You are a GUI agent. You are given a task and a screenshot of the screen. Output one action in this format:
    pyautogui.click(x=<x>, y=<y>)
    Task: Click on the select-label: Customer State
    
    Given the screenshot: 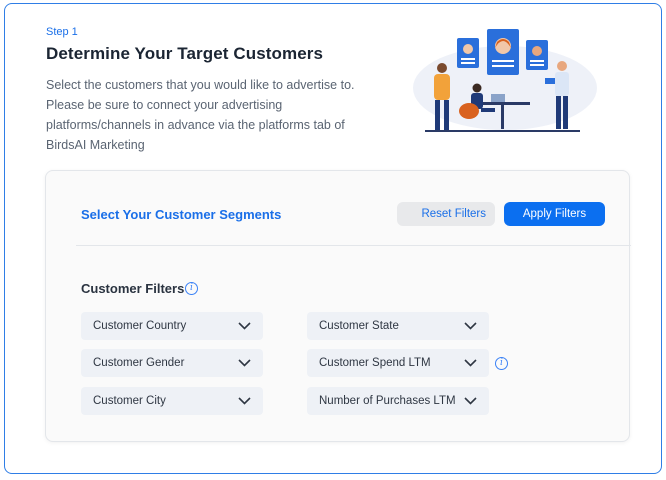 What is the action you would take?
    pyautogui.click(x=359, y=326)
    